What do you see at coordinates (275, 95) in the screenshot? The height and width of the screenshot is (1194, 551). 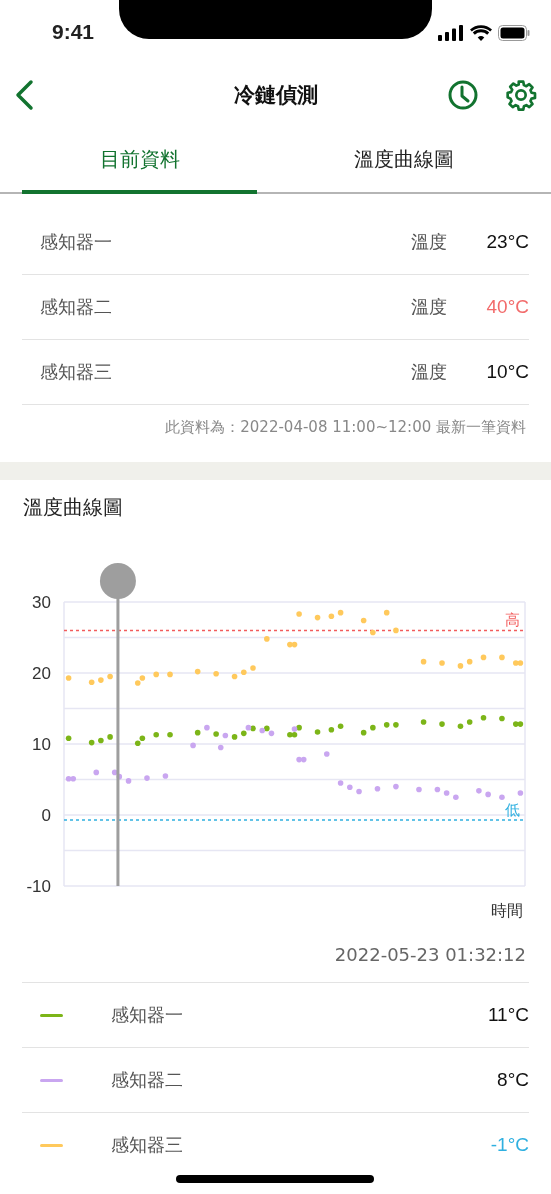 I see `page-title: 冷鏈偵測` at bounding box center [275, 95].